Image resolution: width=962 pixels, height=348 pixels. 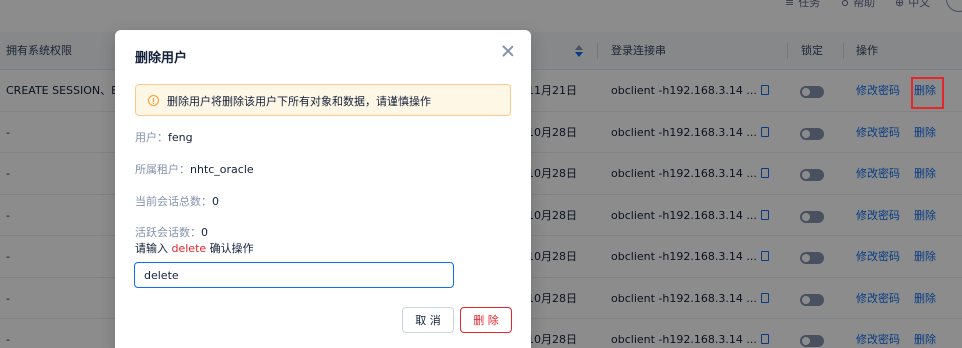 I want to click on sessions-value: 0, so click(x=215, y=201).